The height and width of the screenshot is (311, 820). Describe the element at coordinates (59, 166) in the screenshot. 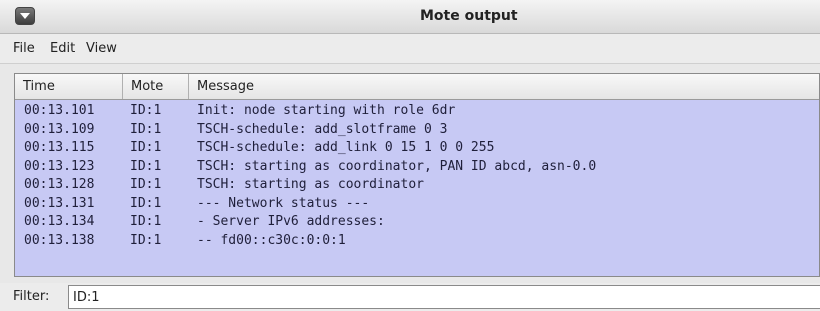

I see `cell-time: 00:13.123` at that location.